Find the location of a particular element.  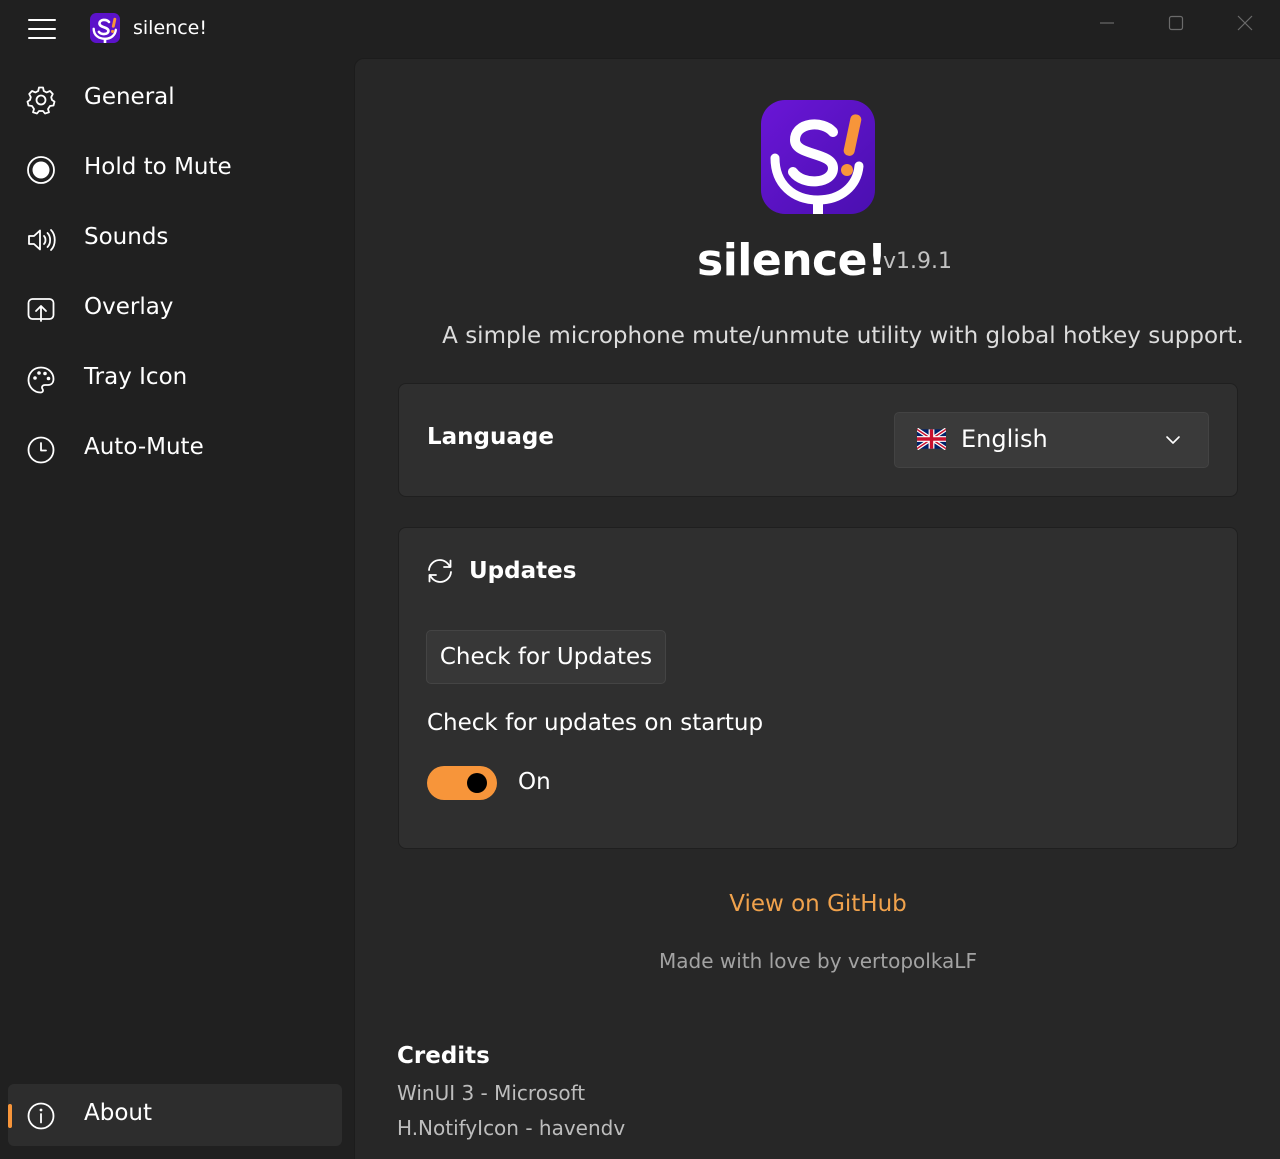

speaker-icon is located at coordinates (42, 240).